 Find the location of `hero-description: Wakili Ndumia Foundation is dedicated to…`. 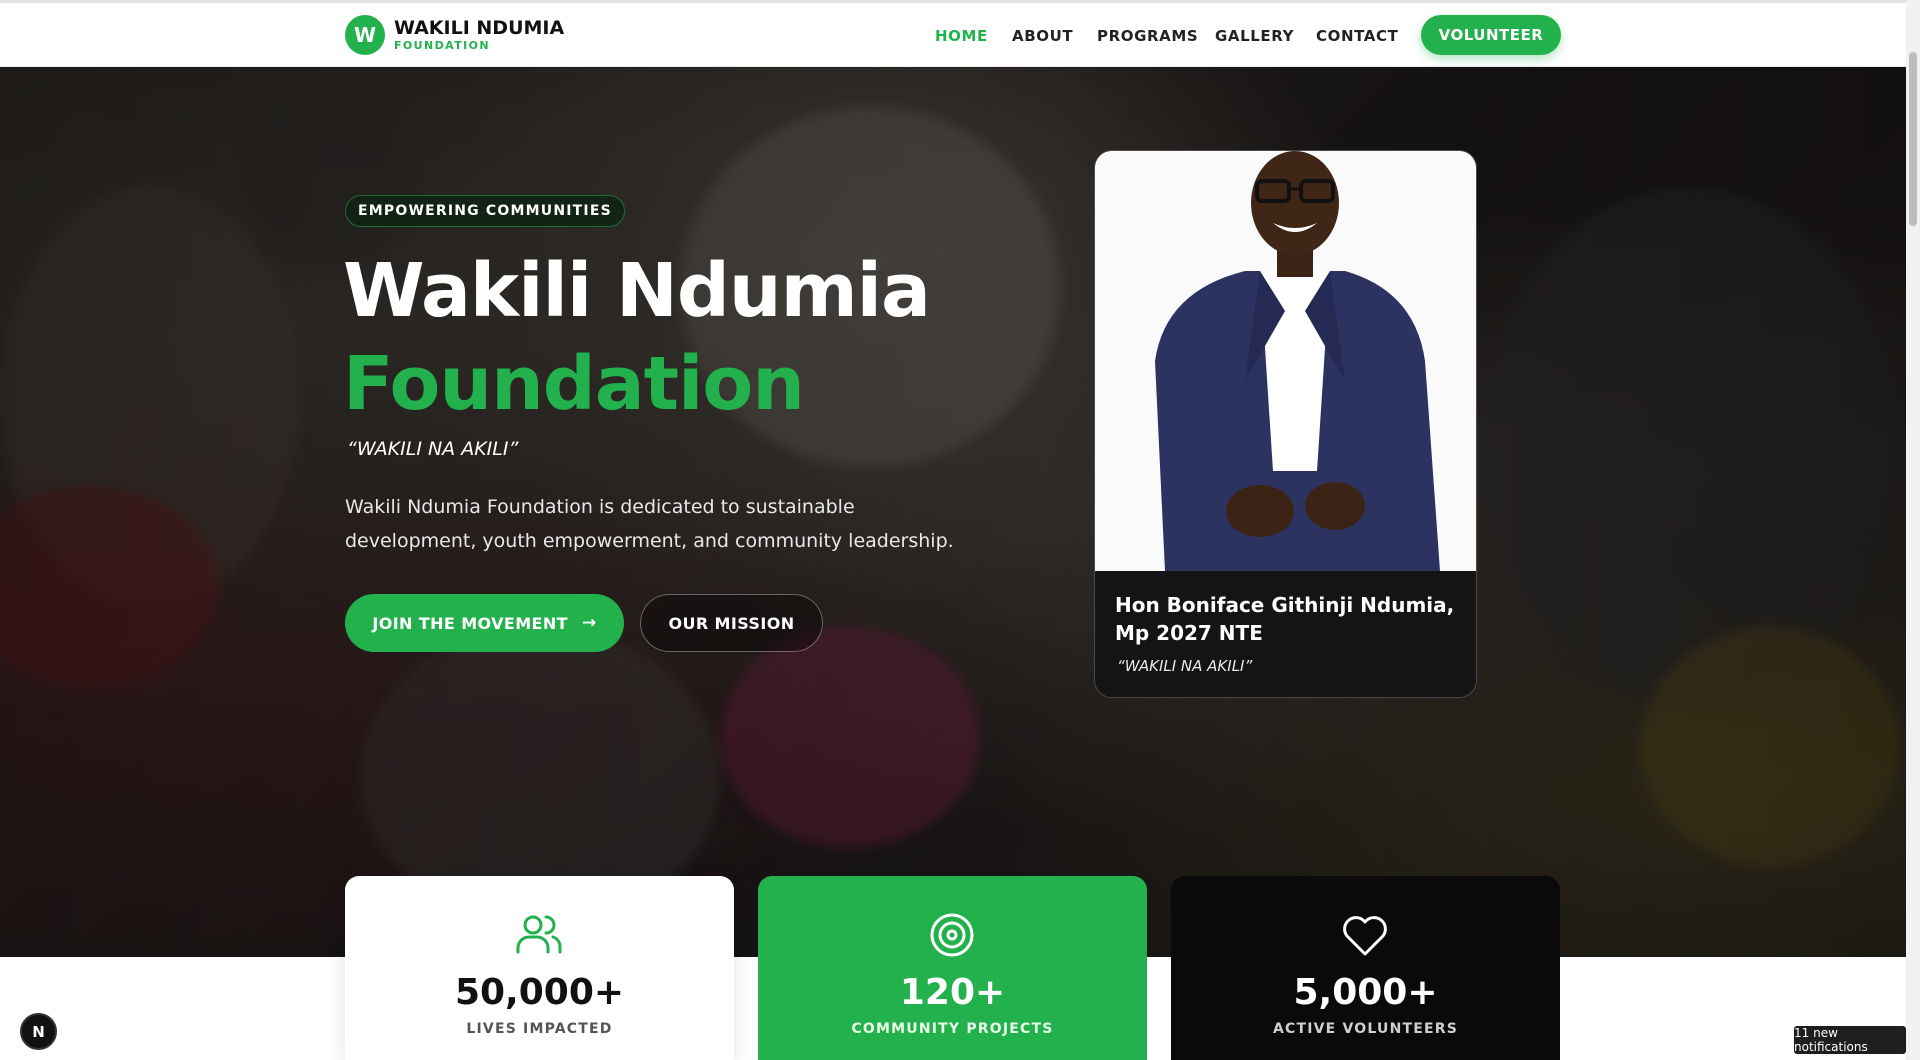

hero-description: Wakili Ndumia Foundation is dedicated to… is located at coordinates (649, 524).